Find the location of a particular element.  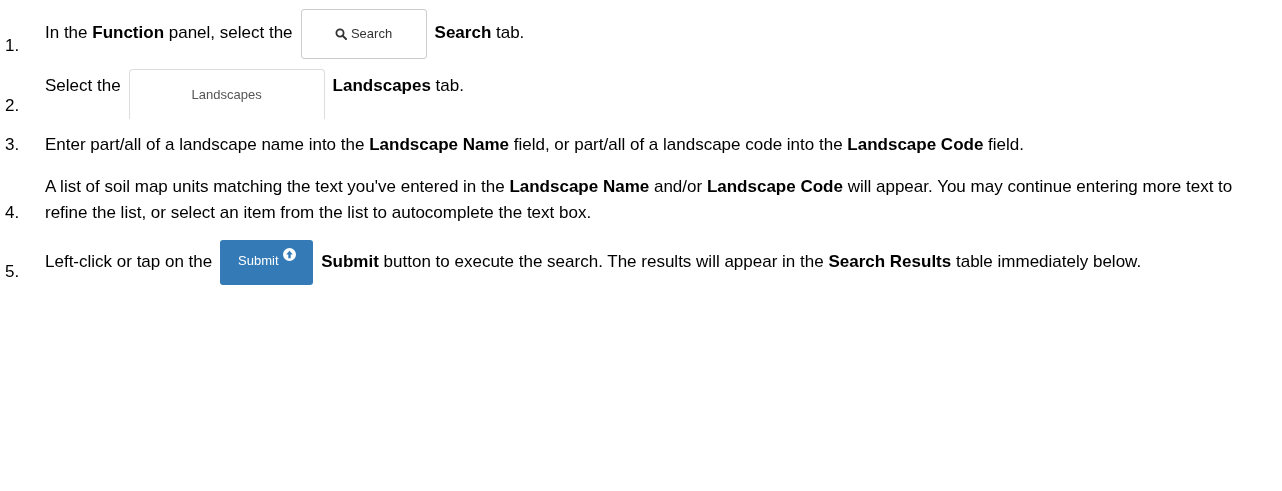

step-text: In the Function panel, select the is located at coordinates (169, 33).